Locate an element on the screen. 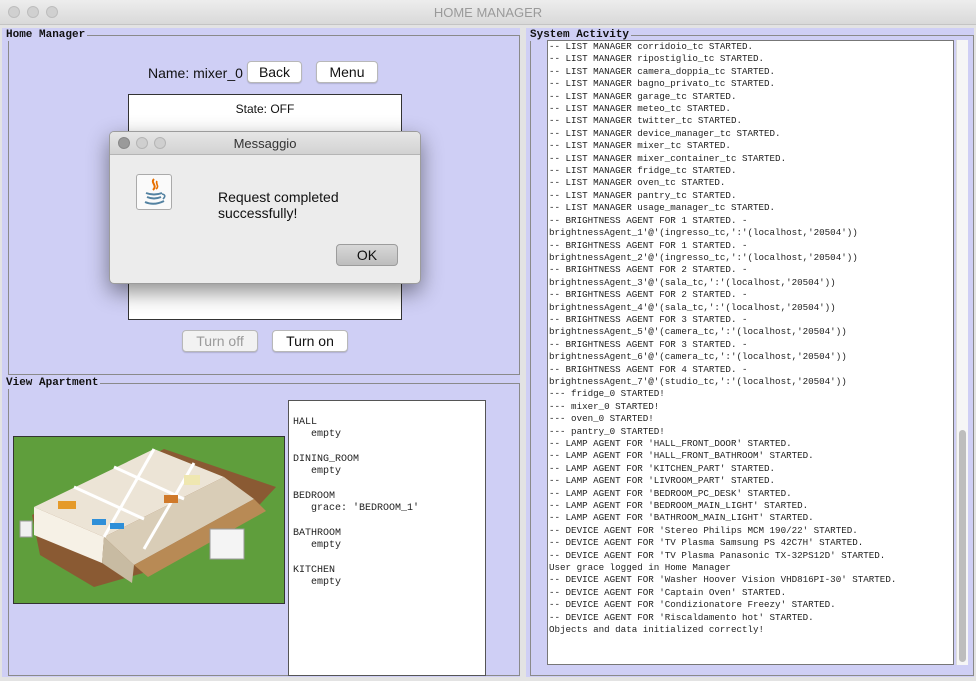 Image resolution: width=976 pixels, height=681 pixels. apartment-render-image is located at coordinates (149, 520).